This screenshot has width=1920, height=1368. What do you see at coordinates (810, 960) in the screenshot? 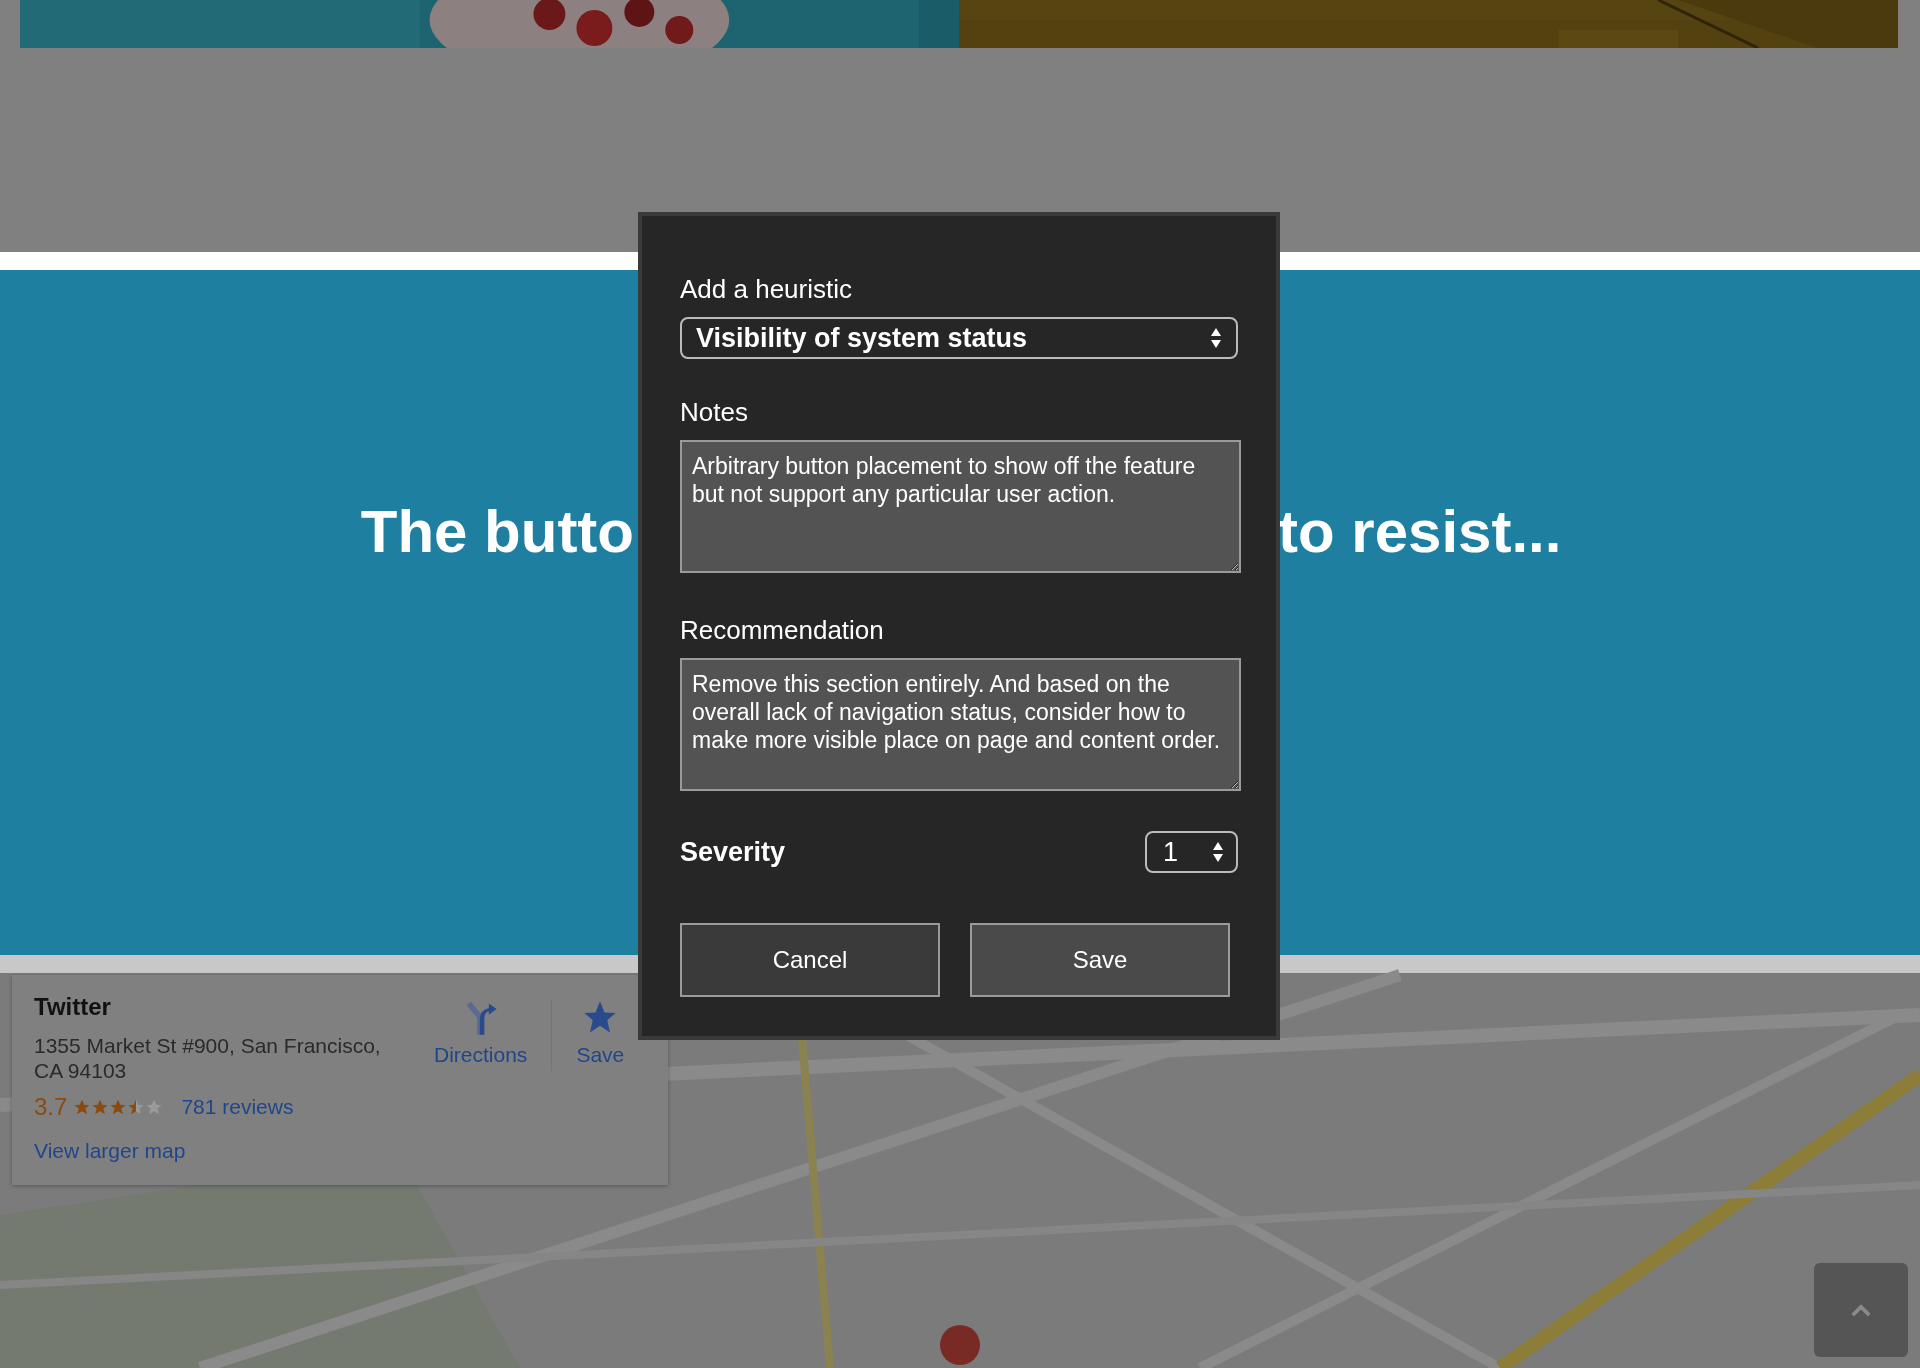
I see `cancel-button: Cancel` at bounding box center [810, 960].